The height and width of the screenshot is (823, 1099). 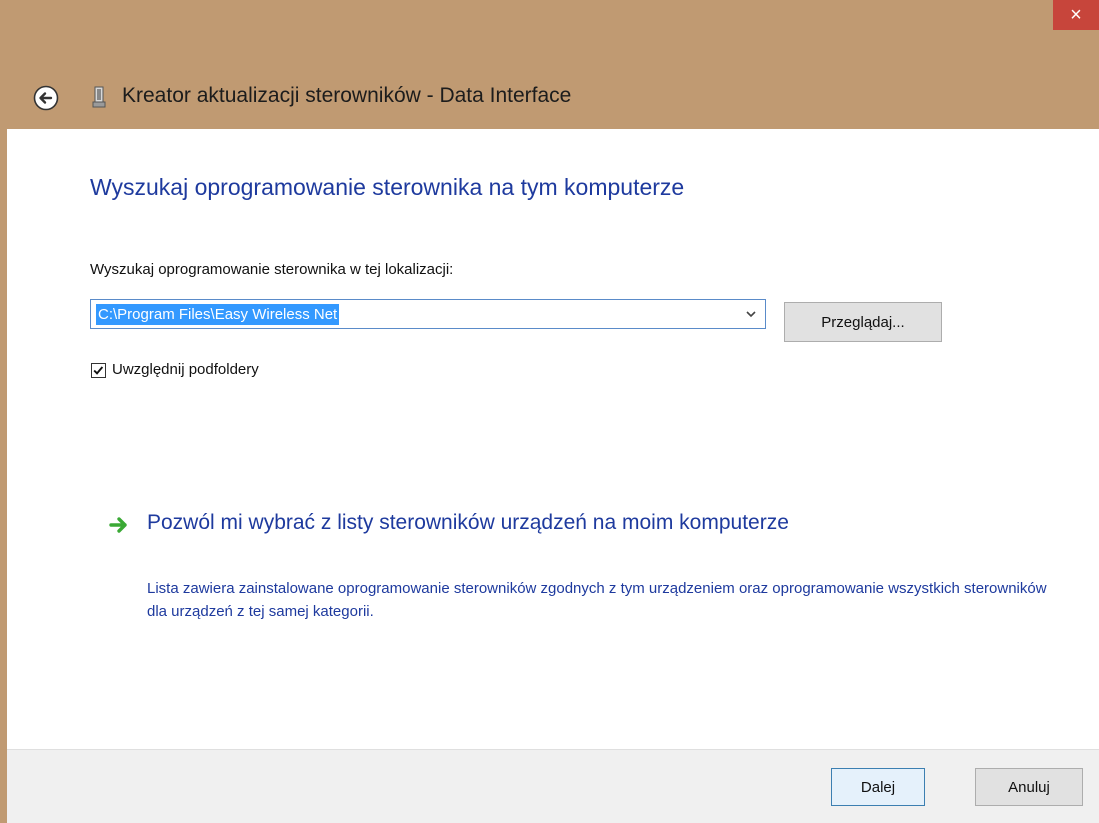 What do you see at coordinates (99, 97) in the screenshot?
I see `device-icon` at bounding box center [99, 97].